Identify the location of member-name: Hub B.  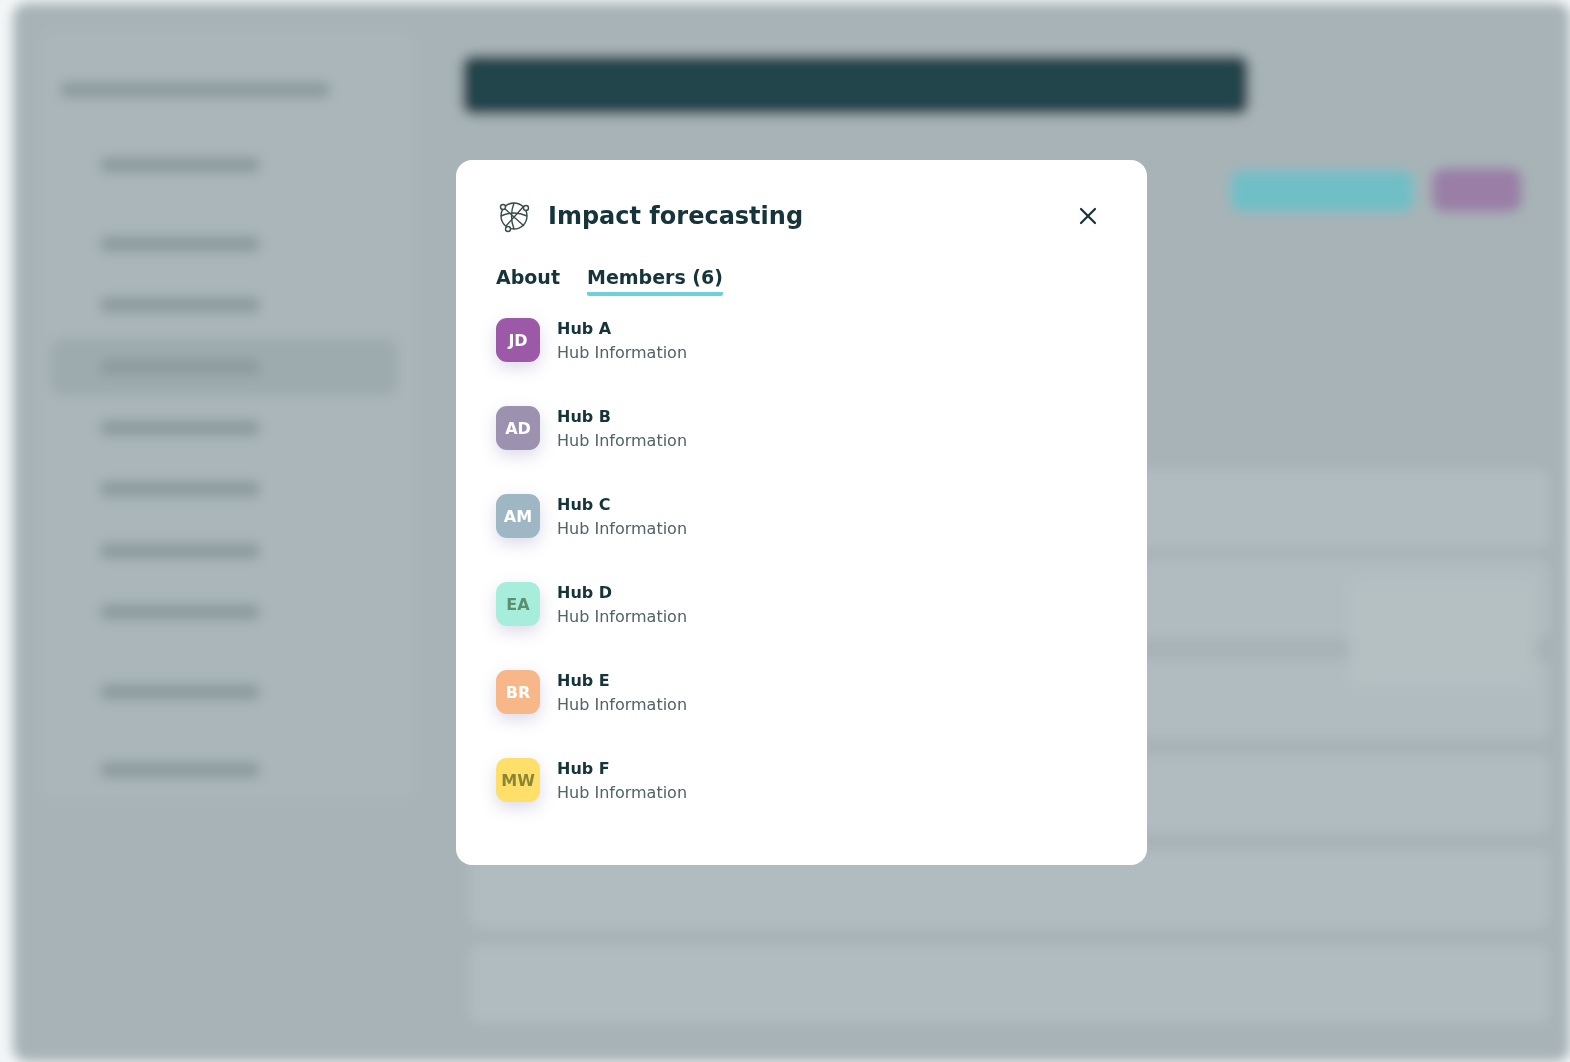
(584, 416).